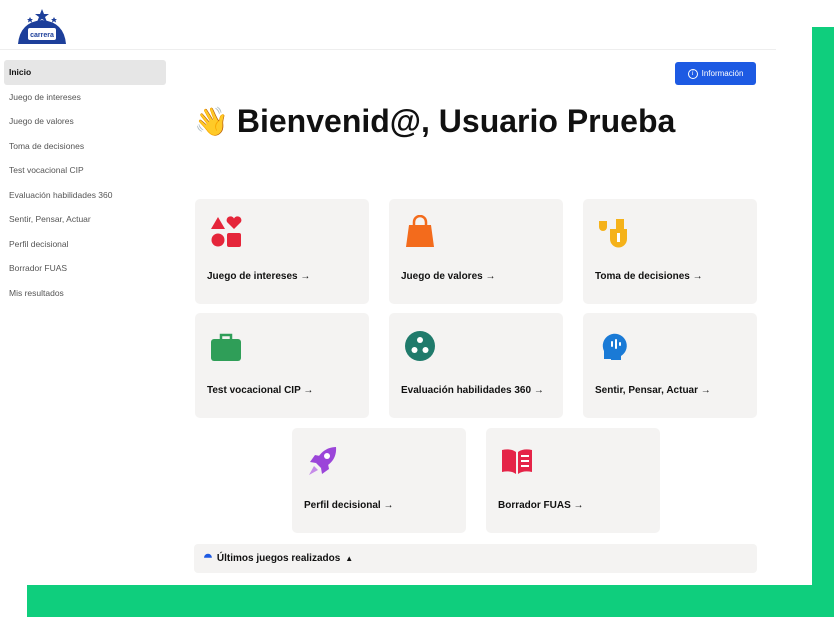 Image resolution: width=834 pixels, height=617 pixels. Describe the element at coordinates (420, 231) in the screenshot. I see `shopping-bag-icon` at that location.